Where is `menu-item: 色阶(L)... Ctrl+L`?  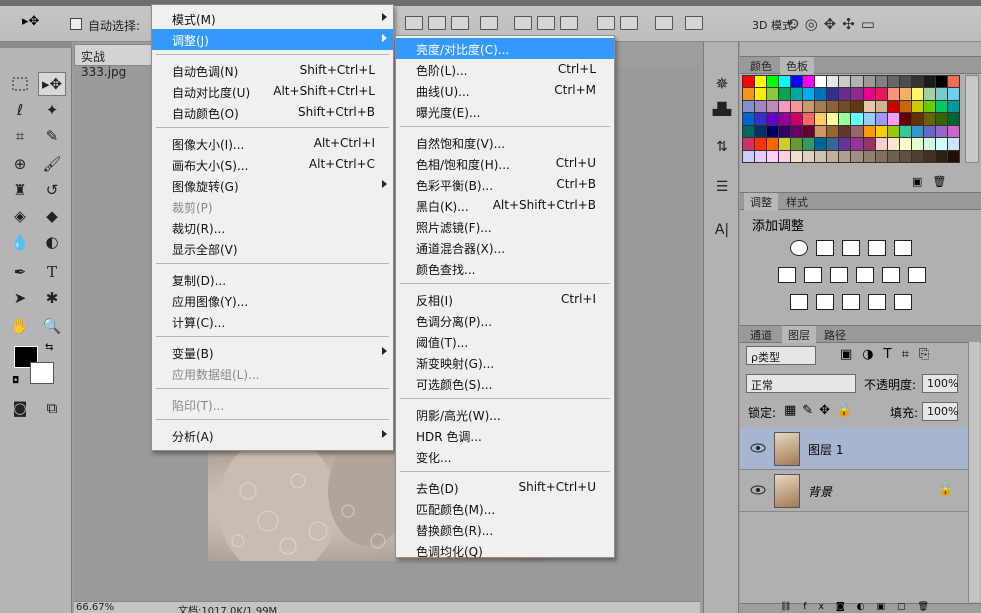
menu-item: 色阶(L)... Ctrl+L is located at coordinates (505, 69).